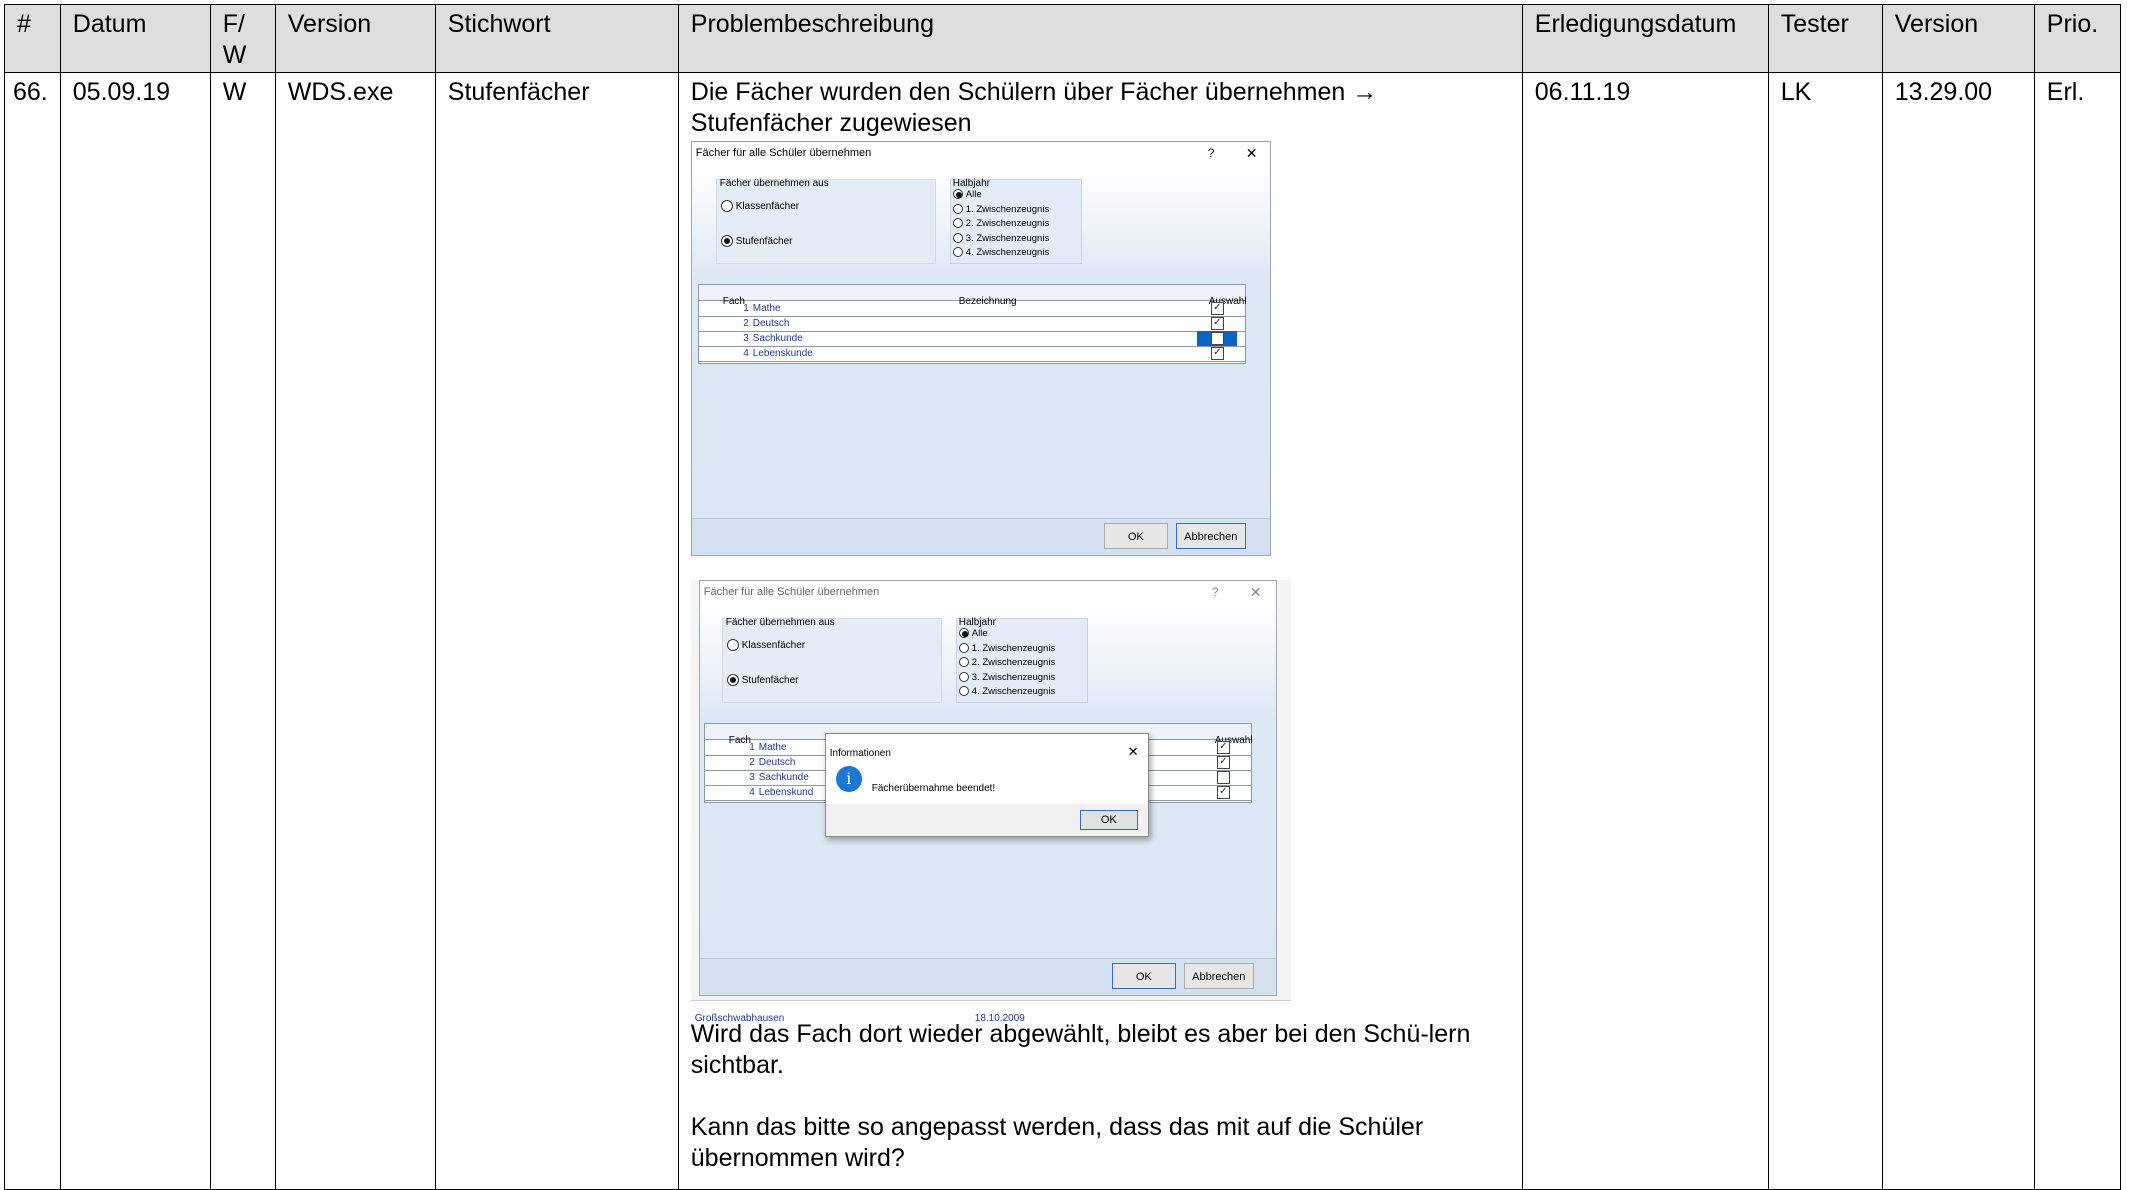 This screenshot has height=1190, width=2147. Describe the element at coordinates (242, 631) in the screenshot. I see `cell-fw: W` at that location.